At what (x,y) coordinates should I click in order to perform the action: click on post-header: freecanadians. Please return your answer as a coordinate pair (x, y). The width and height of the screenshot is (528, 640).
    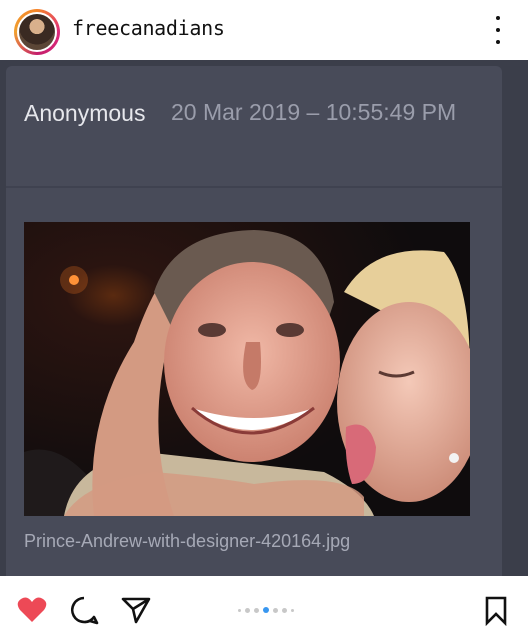
    Looking at the image, I should click on (264, 30).